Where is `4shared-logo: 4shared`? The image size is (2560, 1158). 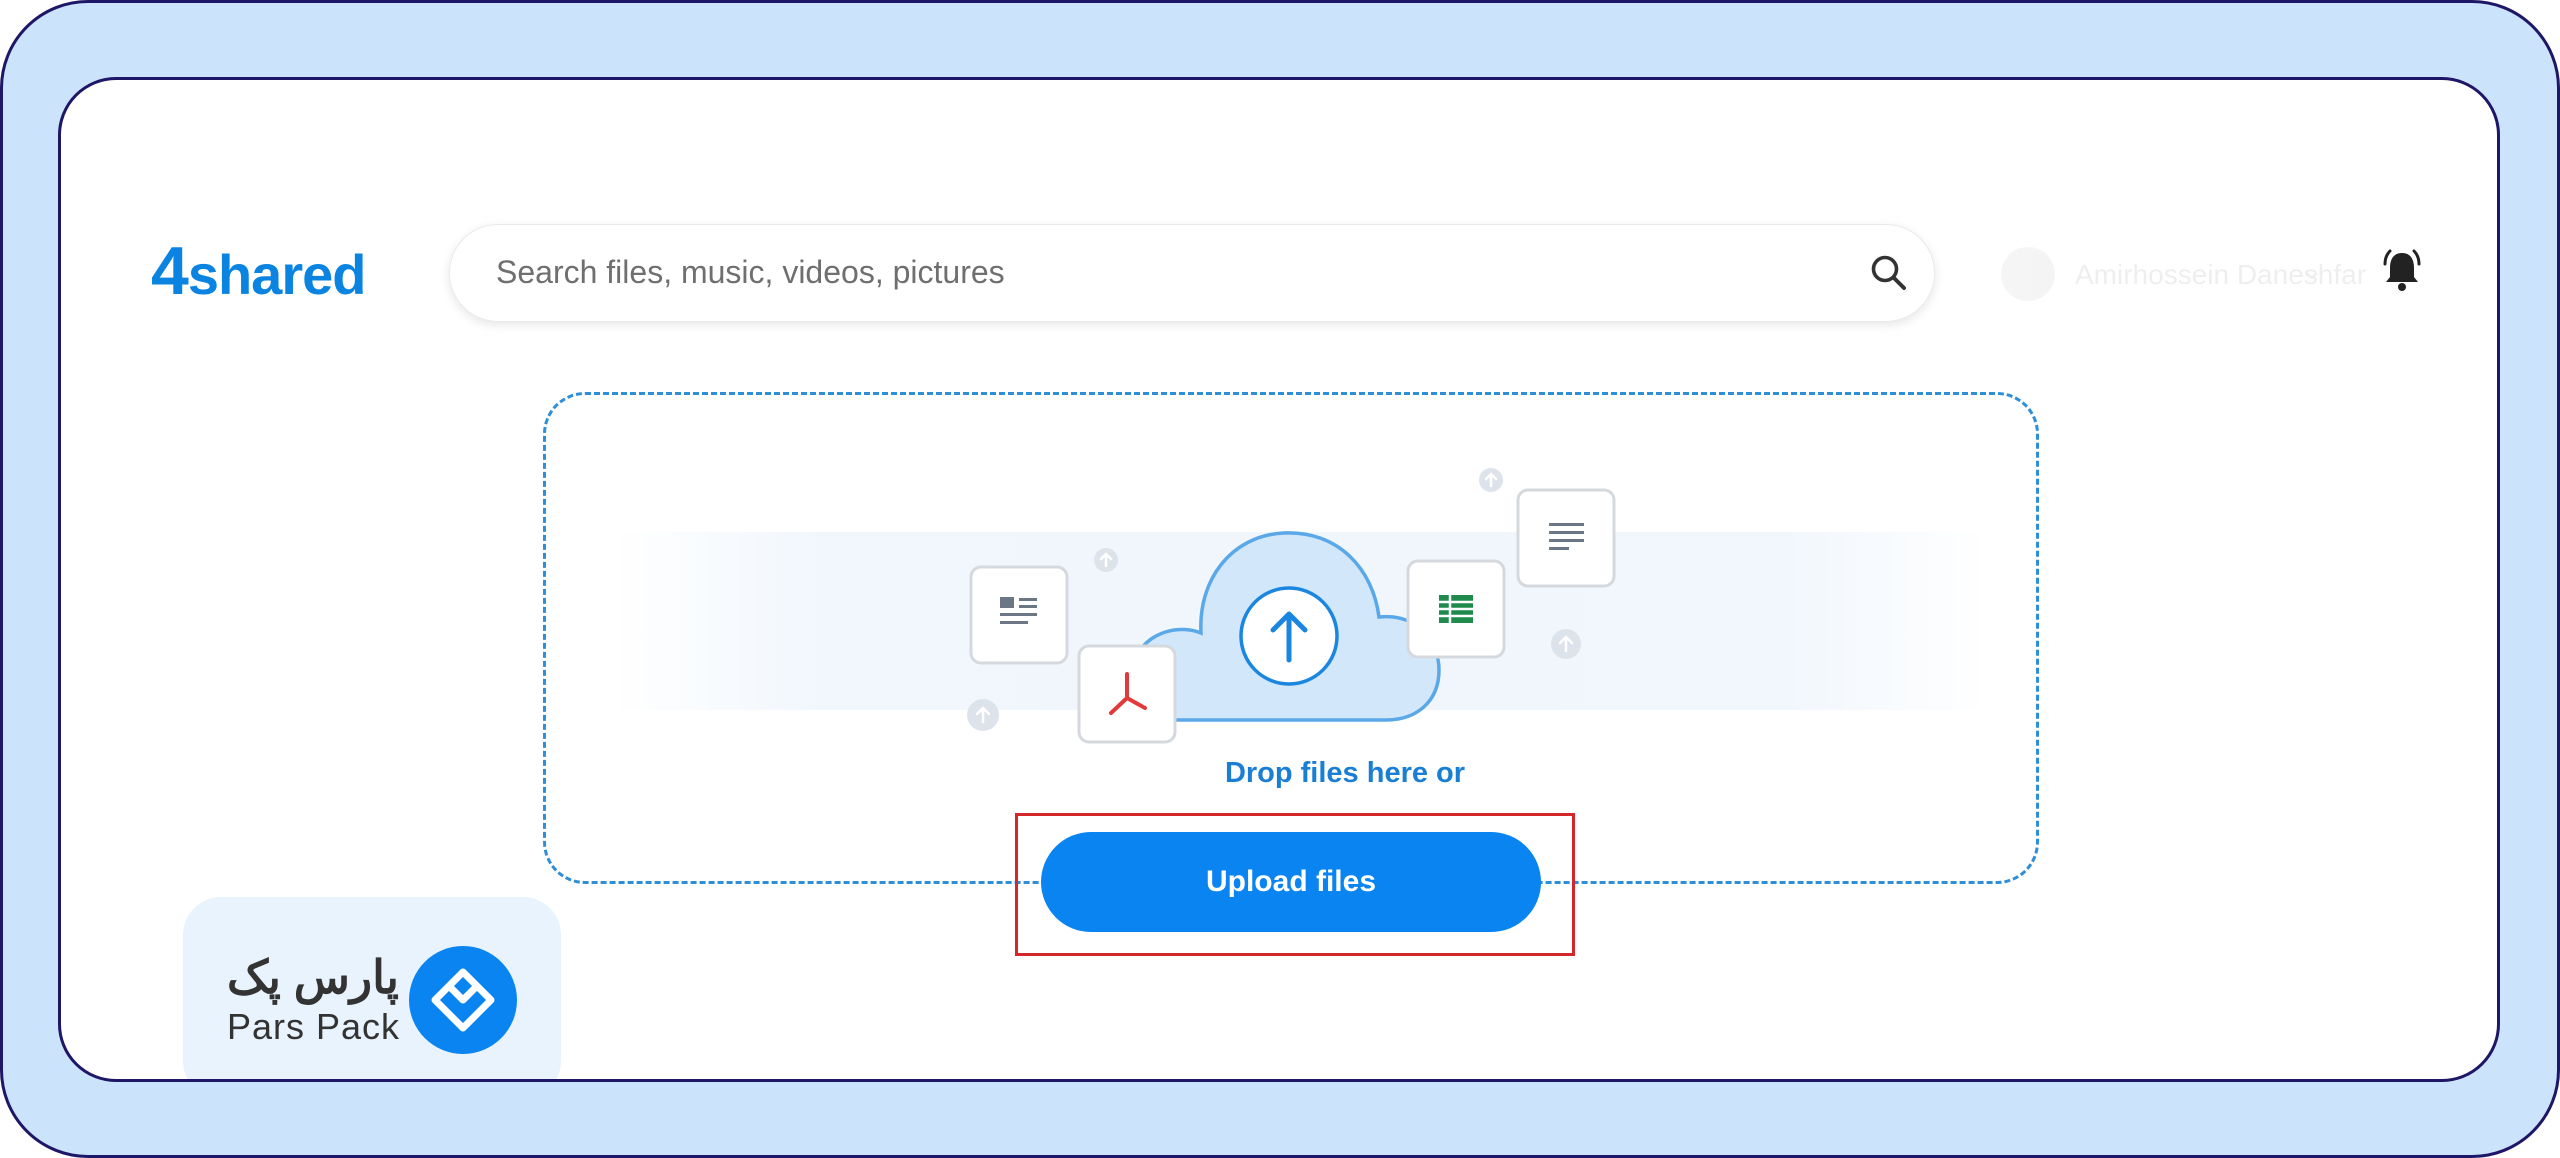 4shared-logo: 4shared is located at coordinates (258, 271).